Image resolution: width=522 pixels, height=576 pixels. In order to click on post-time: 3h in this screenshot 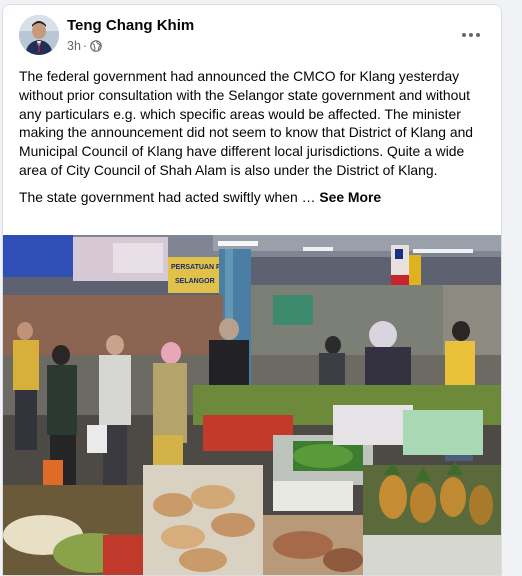, I will do `click(74, 46)`.